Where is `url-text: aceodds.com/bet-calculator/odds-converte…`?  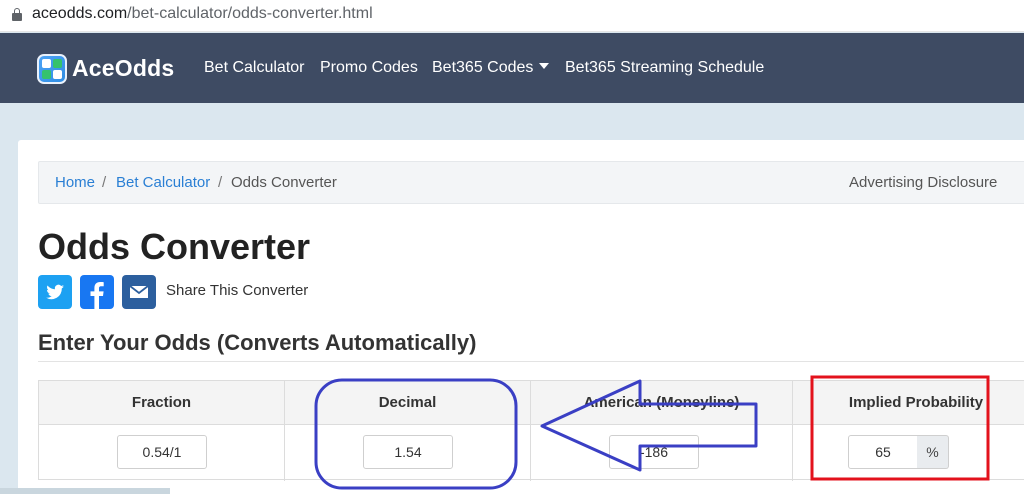 url-text: aceodds.com/bet-calculator/odds-converte… is located at coordinates (202, 14).